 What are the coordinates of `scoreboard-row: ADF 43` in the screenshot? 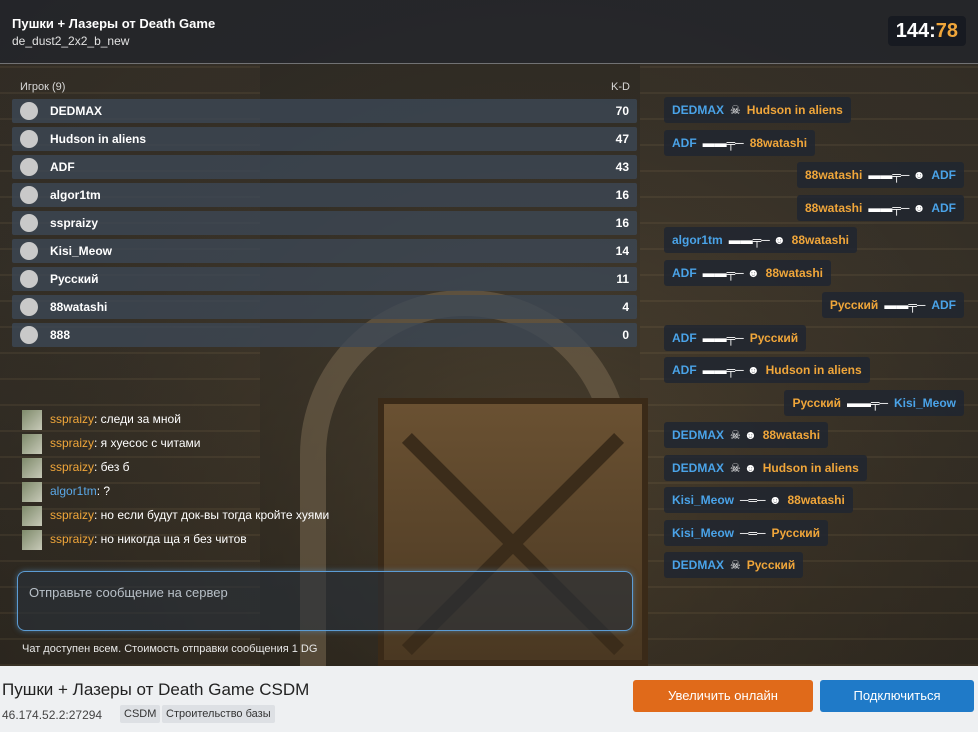 It's located at (324, 167).